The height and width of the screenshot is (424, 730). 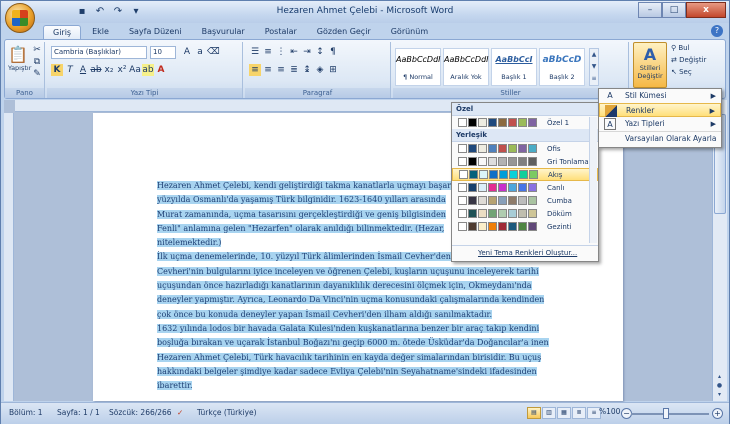 I want to click on multilevel-list-icon: ⋮, so click(x=281, y=52).